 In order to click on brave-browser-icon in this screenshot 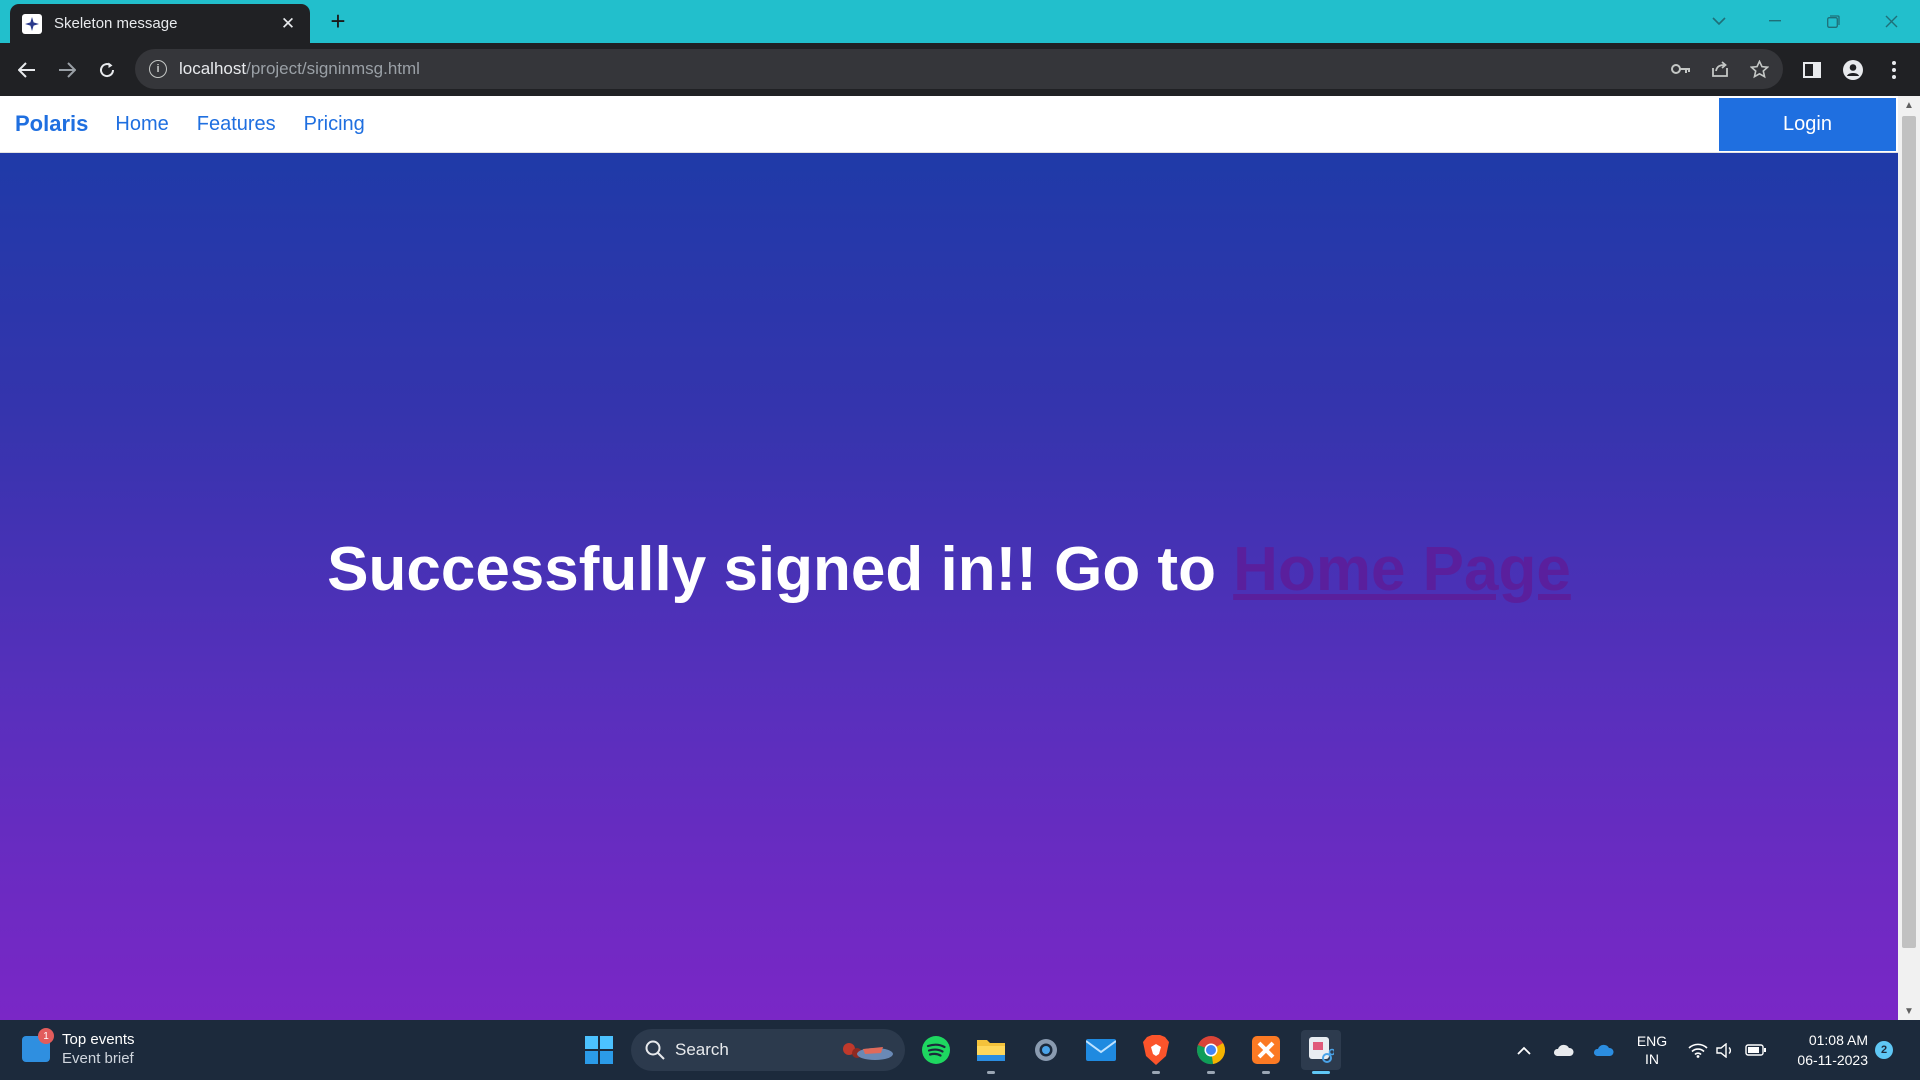, I will do `click(1156, 1052)`.